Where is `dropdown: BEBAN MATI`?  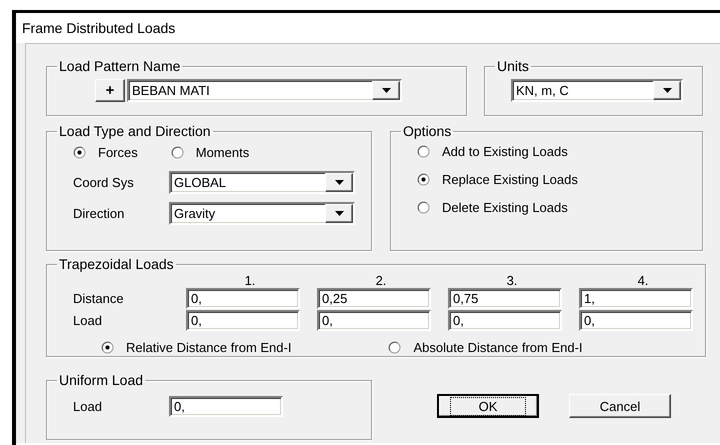
dropdown: BEBAN MATI is located at coordinates (264, 90).